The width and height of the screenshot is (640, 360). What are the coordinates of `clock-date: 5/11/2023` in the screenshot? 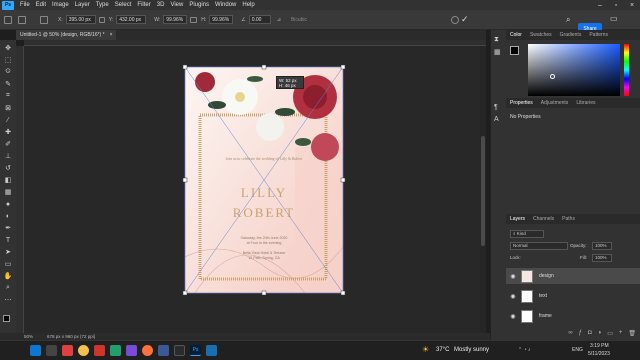 It's located at (599, 354).